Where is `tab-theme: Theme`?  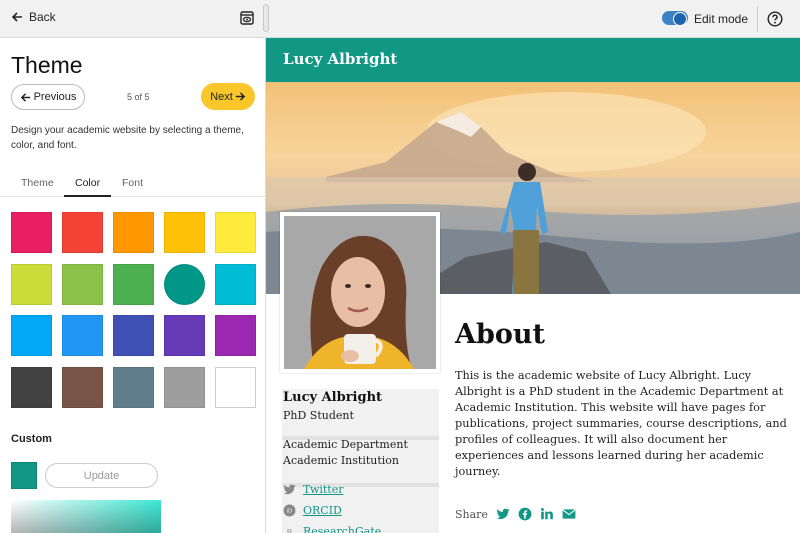
tab-theme: Theme is located at coordinates (37, 183).